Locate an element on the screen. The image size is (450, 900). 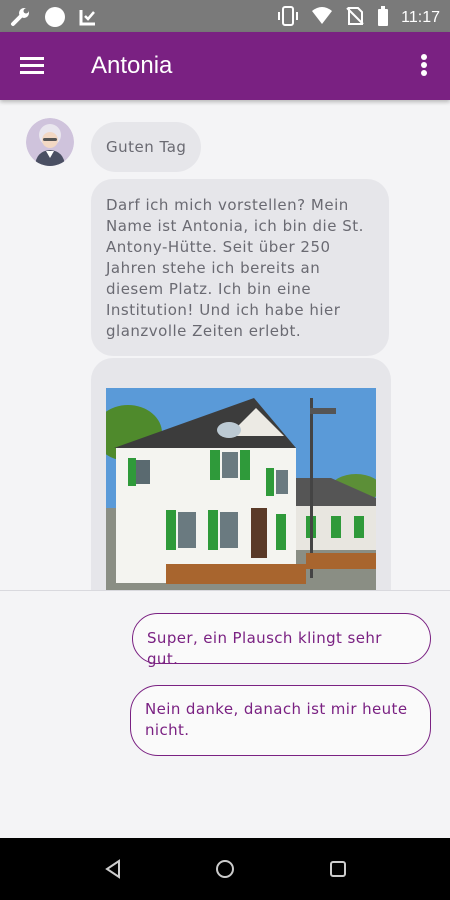
st-antony-huette-photo is located at coordinates (241, 489).